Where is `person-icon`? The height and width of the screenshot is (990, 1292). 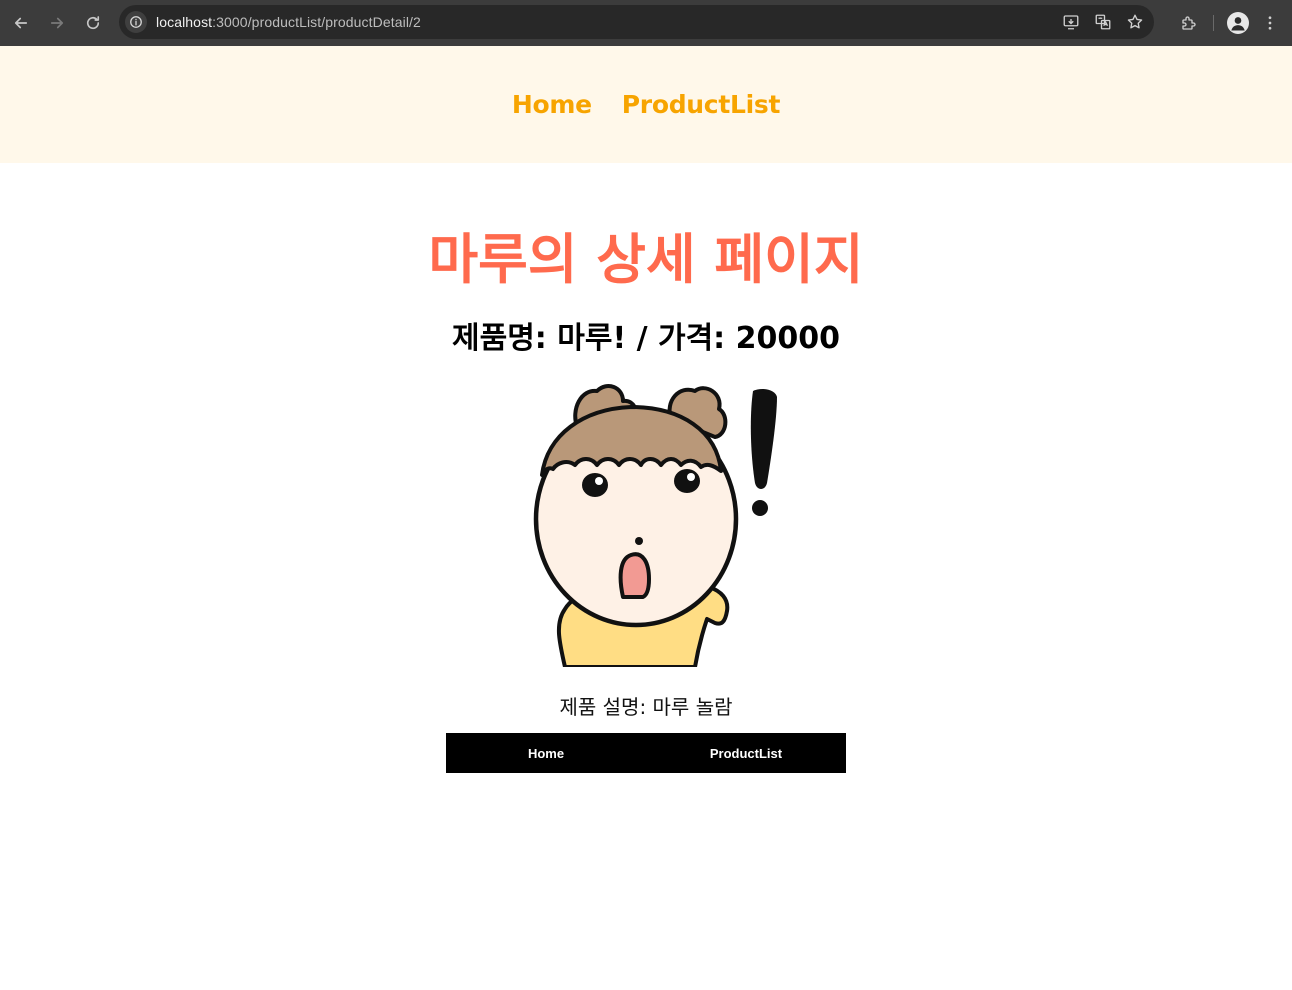 person-icon is located at coordinates (1238, 24).